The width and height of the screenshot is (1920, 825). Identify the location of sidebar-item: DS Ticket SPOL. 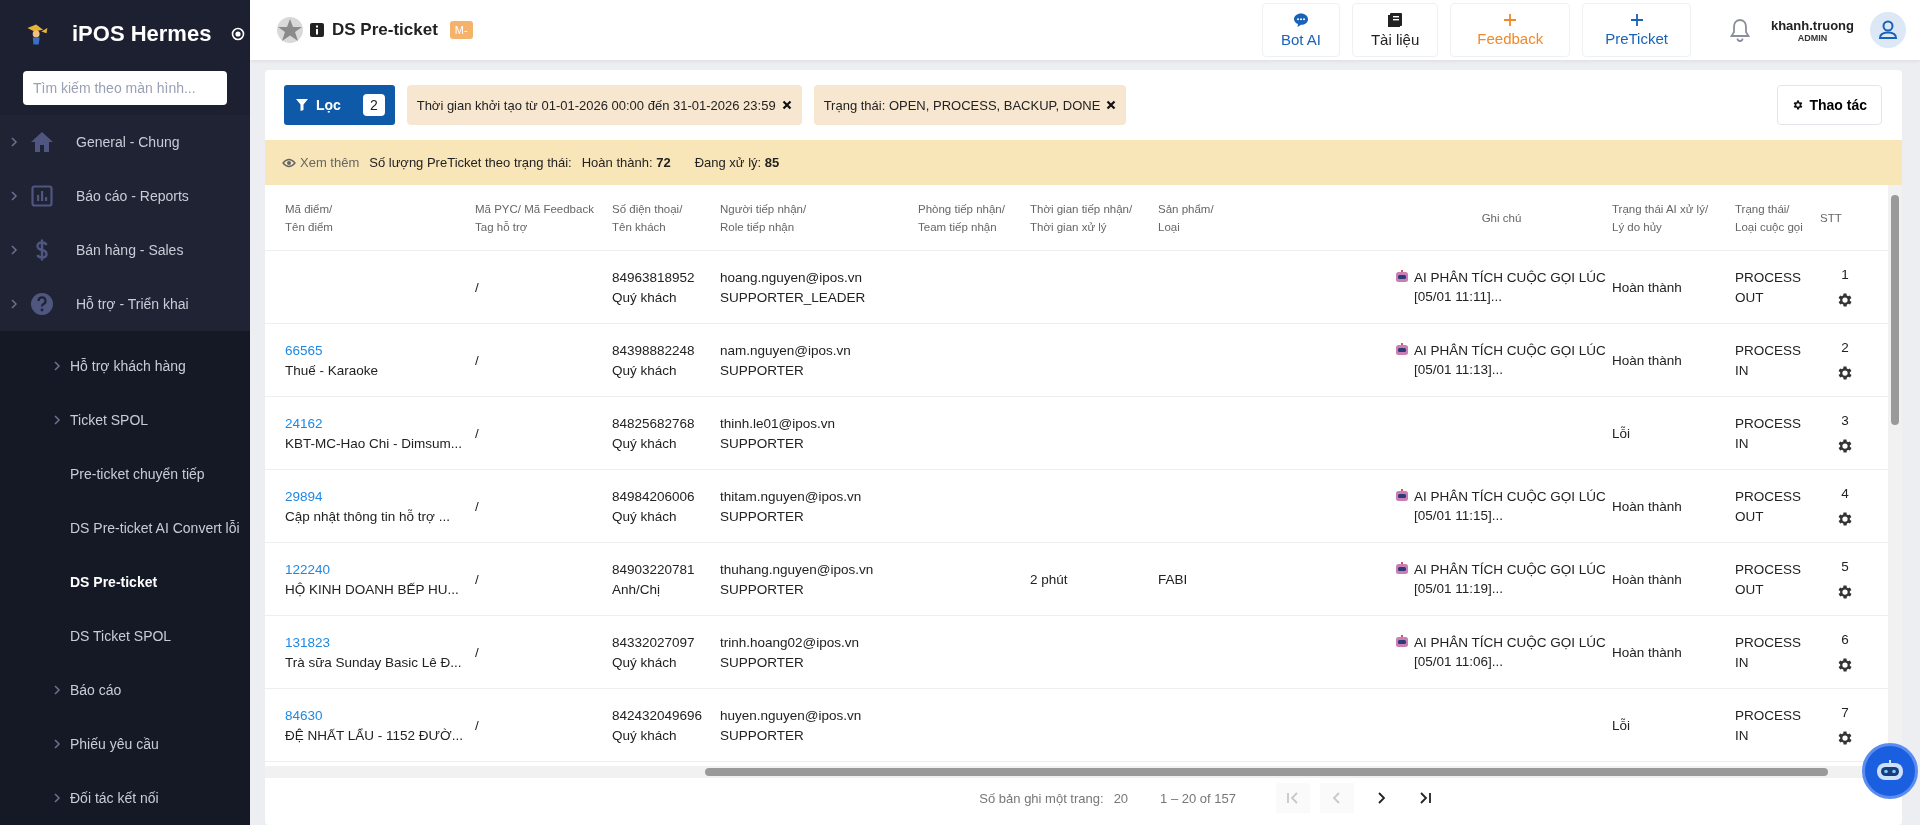
(125, 636).